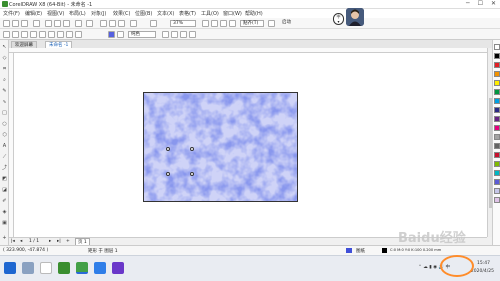 This screenshot has width=500, height=281. Describe the element at coordinates (254, 13) in the screenshot. I see `menu-help: 帮助(H)` at that location.